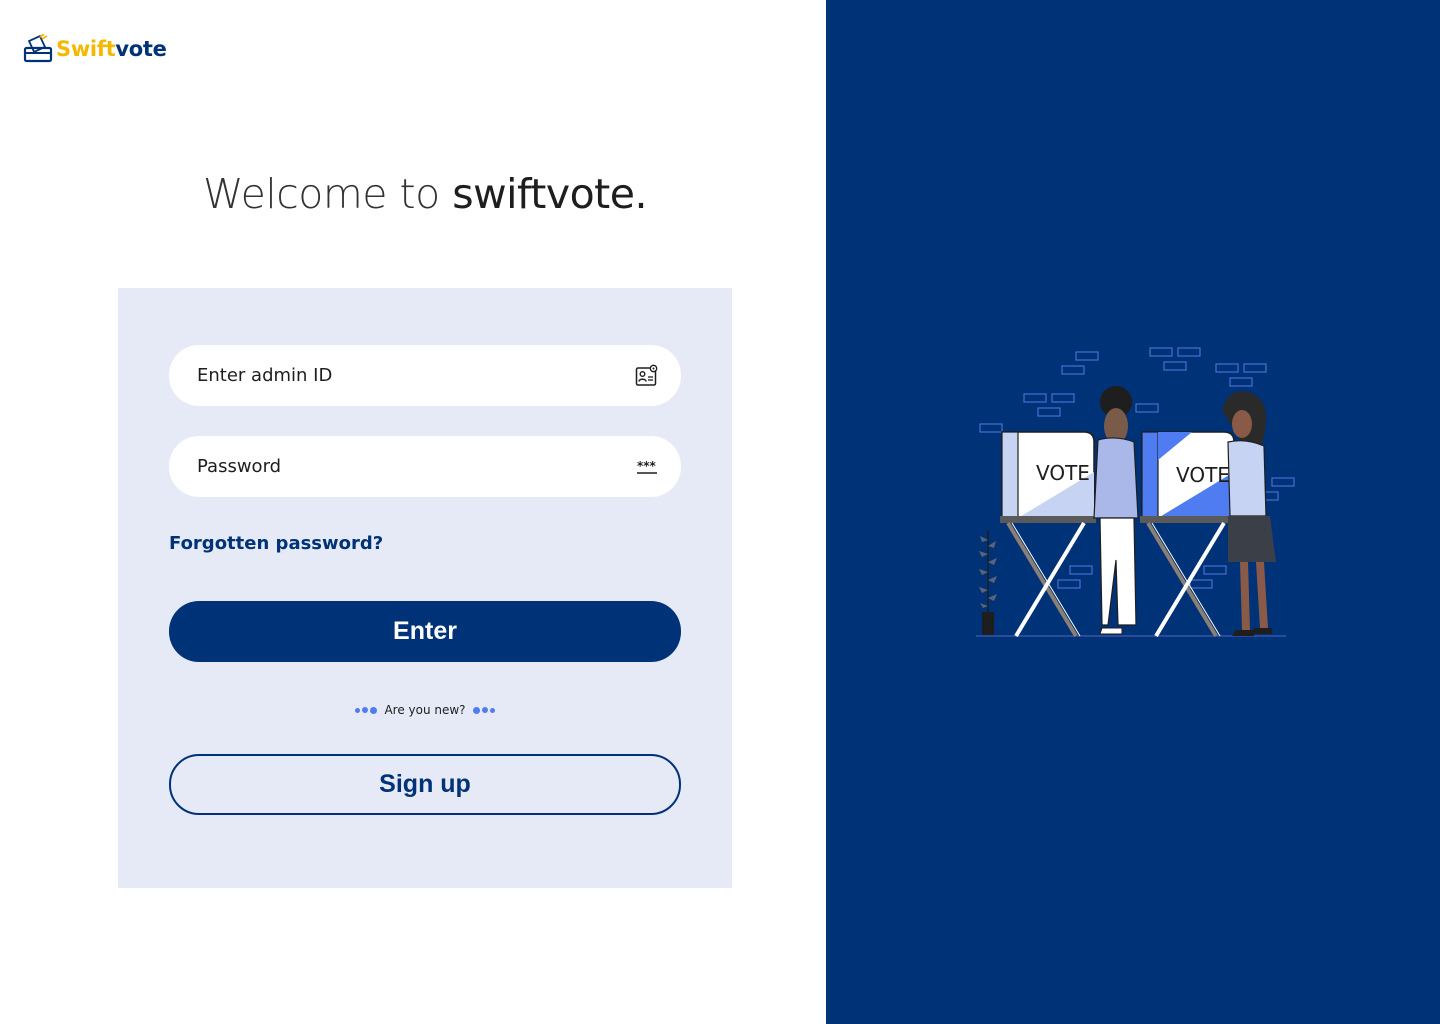 Image resolution: width=1440 pixels, height=1024 pixels. What do you see at coordinates (425, 784) in the screenshot?
I see `sign-up-button: Sign up` at bounding box center [425, 784].